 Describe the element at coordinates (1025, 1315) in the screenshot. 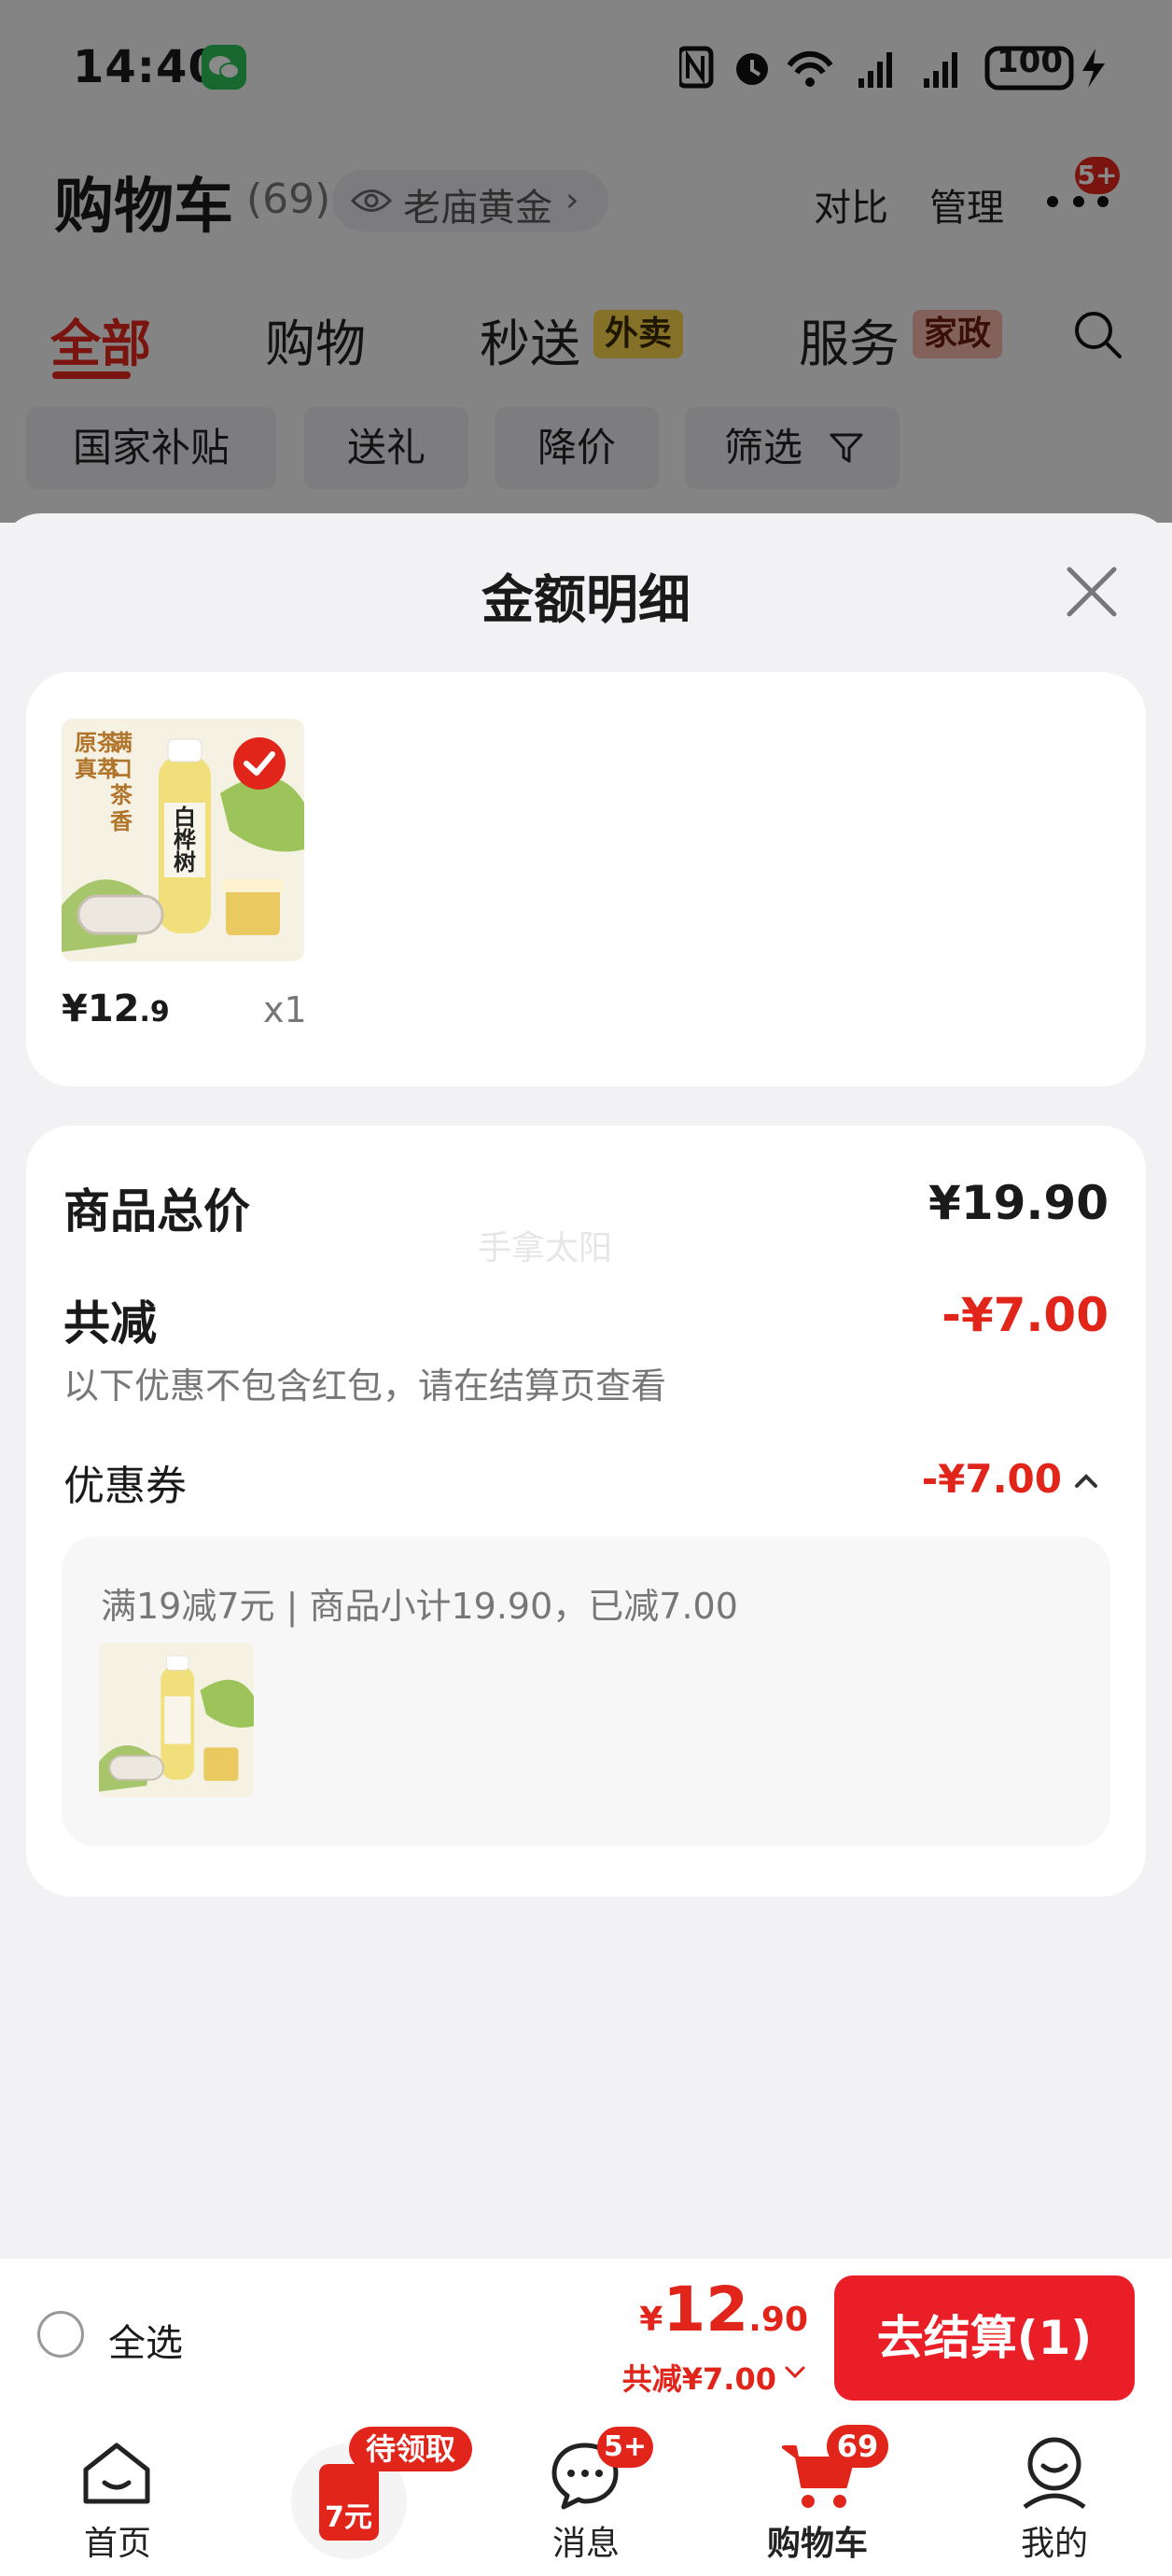

I see `discount-value: -¥7.00` at that location.